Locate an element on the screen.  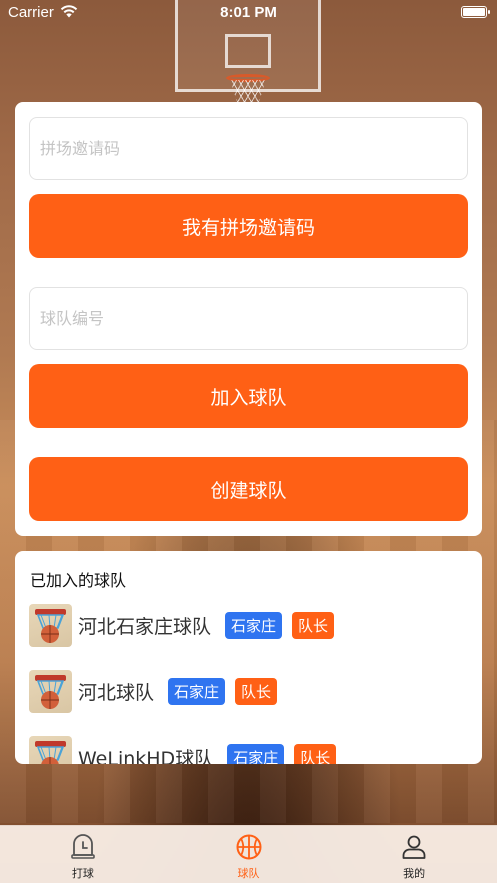
invite-code-input is located at coordinates (248, 148).